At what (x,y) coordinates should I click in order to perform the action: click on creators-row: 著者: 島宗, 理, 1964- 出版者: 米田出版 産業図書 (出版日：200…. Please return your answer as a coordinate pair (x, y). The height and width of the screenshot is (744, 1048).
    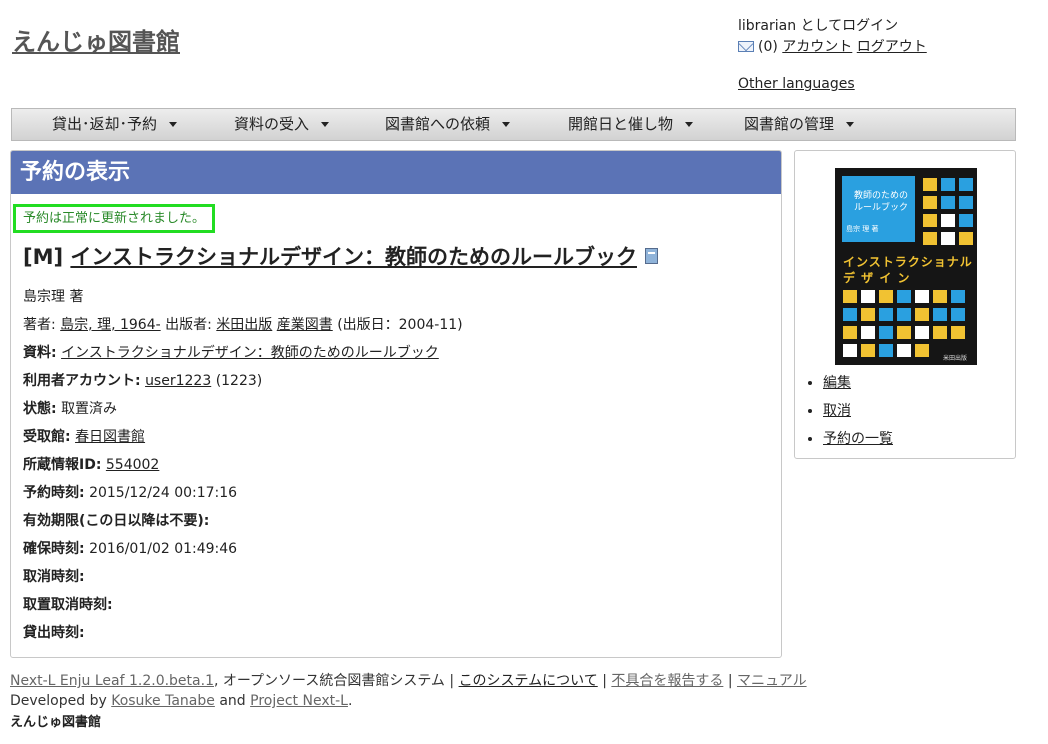
    Looking at the image, I should click on (243, 325).